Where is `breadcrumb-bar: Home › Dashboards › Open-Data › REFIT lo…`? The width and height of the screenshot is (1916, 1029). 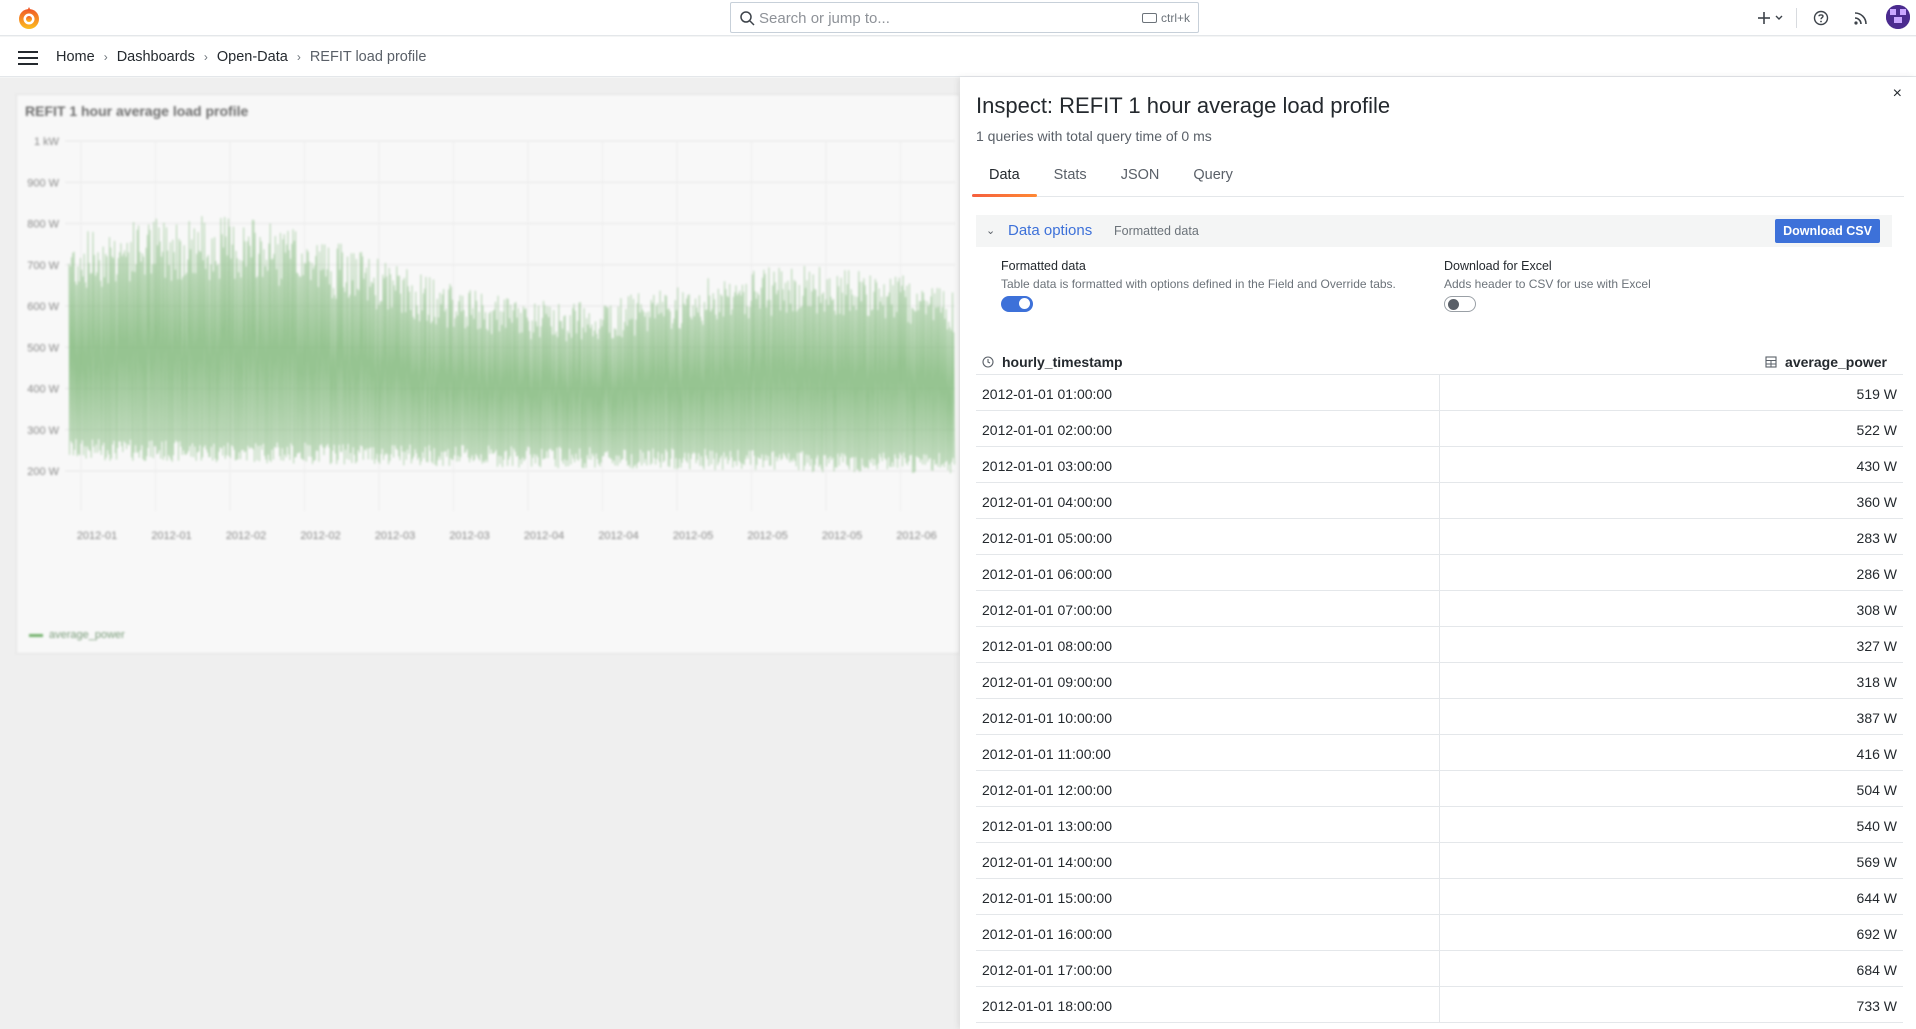
breadcrumb-bar: Home › Dashboards › Open-Data › REFIT lo… is located at coordinates (958, 57).